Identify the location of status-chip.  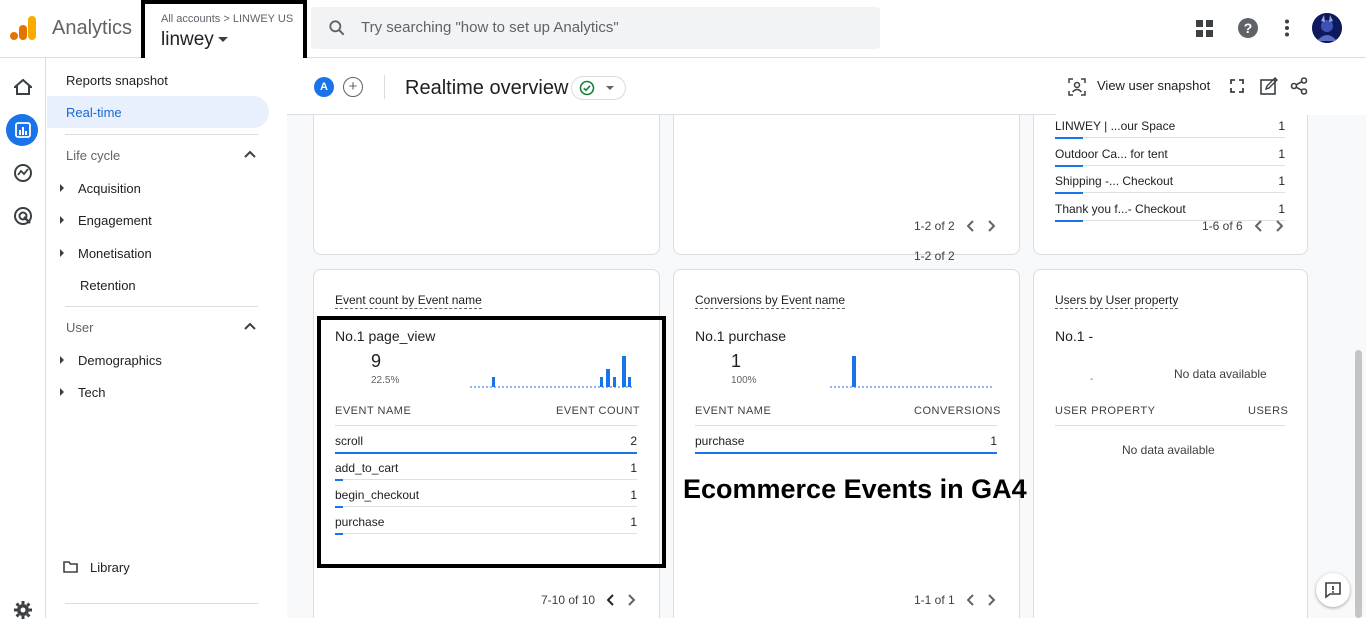
(598, 88).